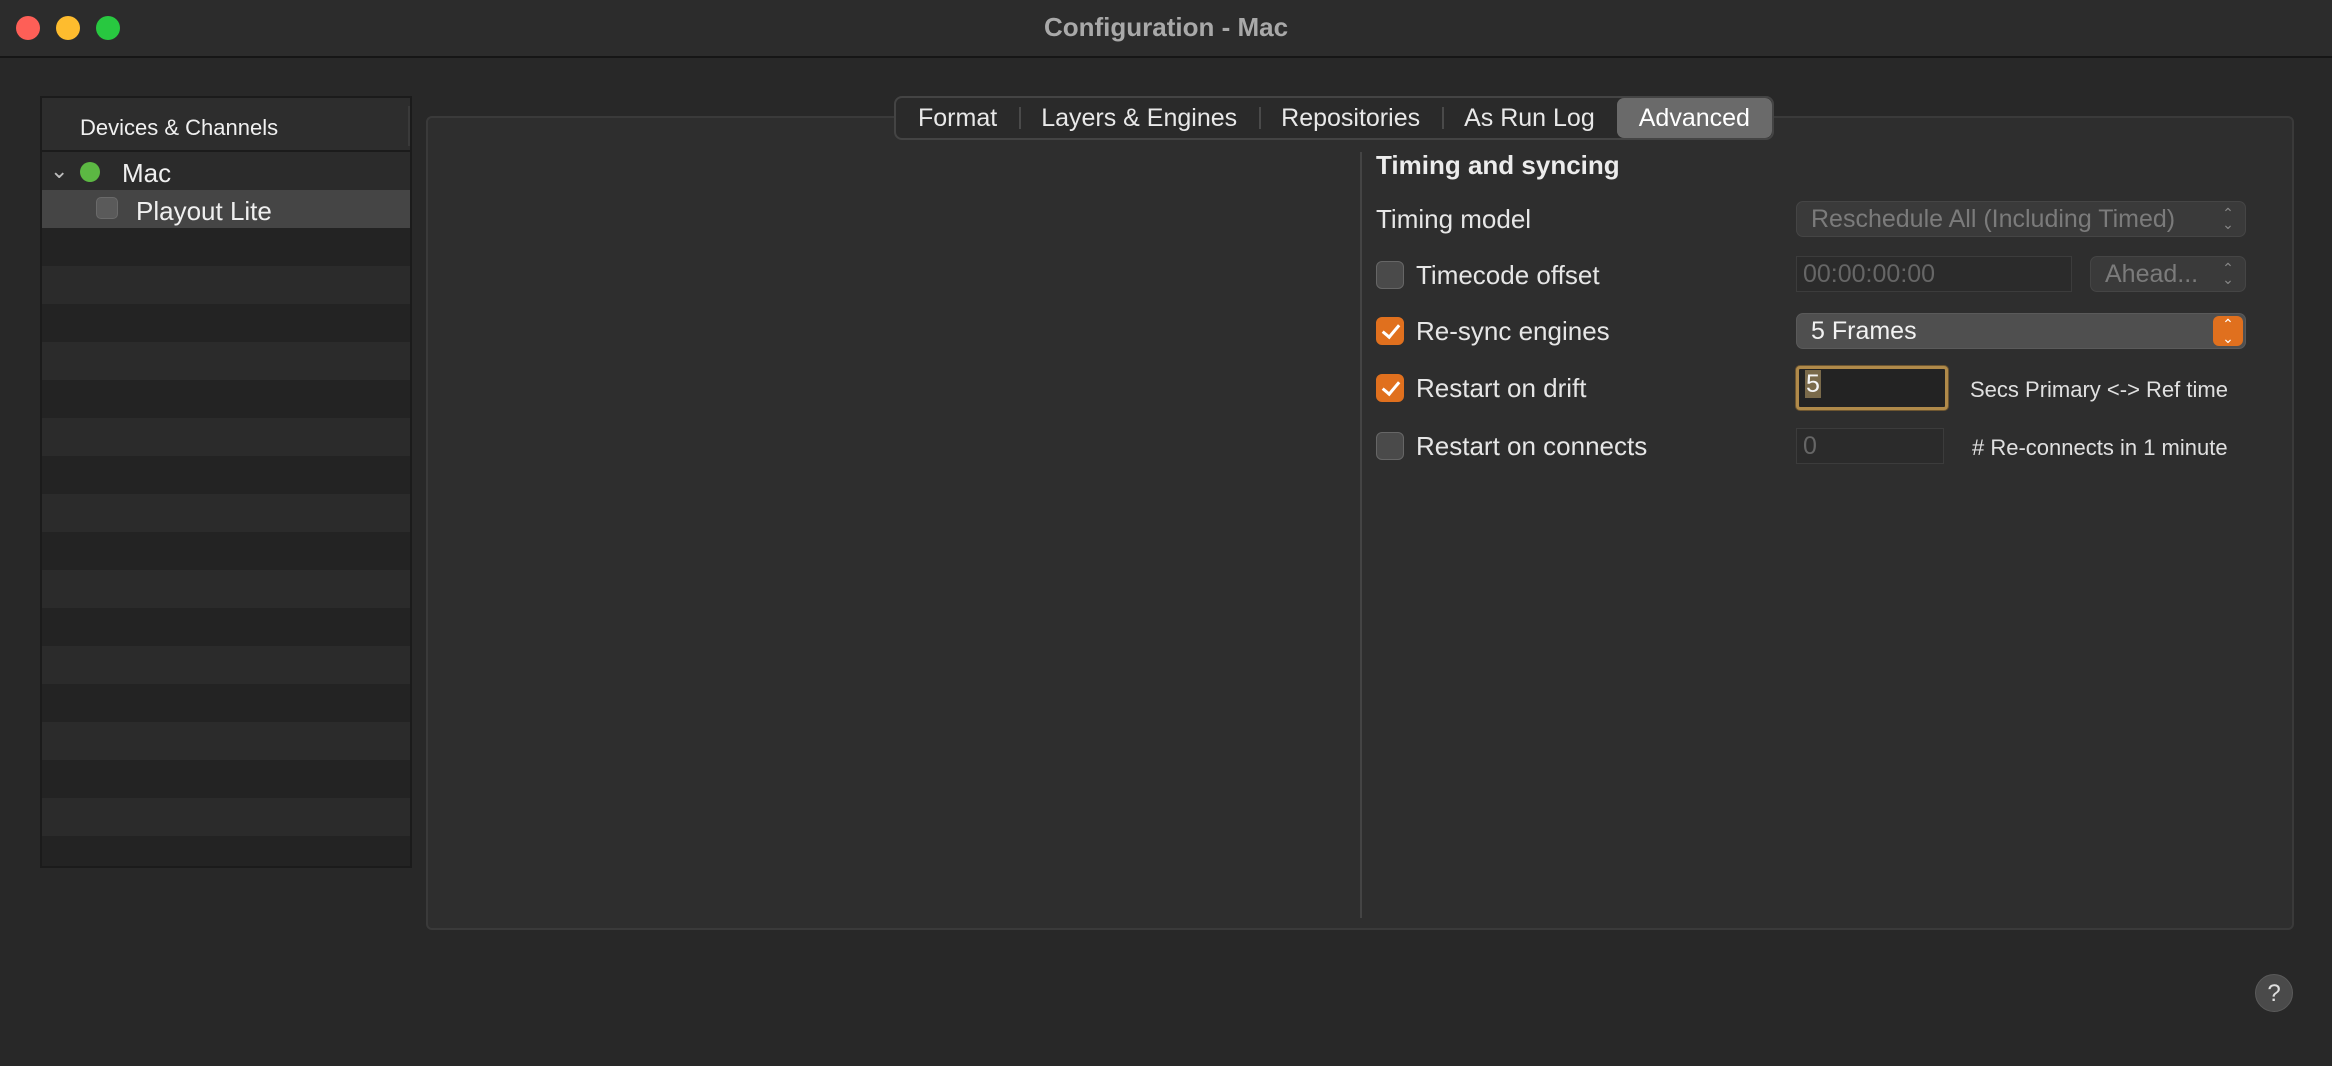 This screenshot has width=2332, height=1066. I want to click on timecode-offset-field: 00:00:00:00, so click(1934, 274).